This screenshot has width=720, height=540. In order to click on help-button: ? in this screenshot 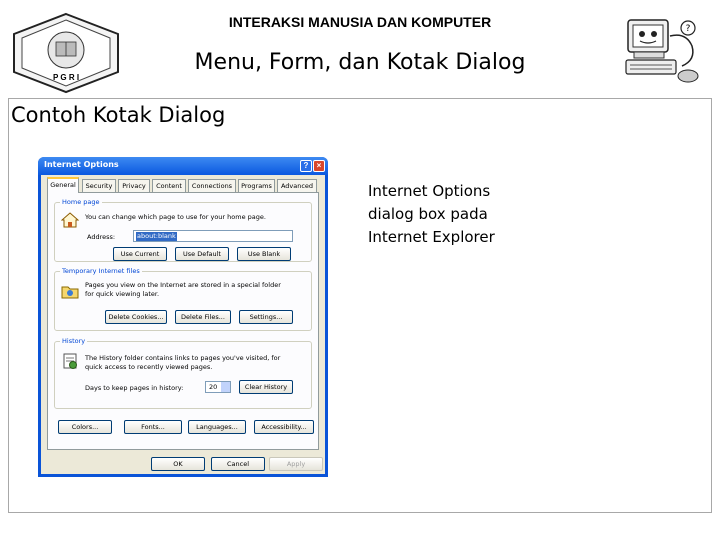, I will do `click(306, 166)`.